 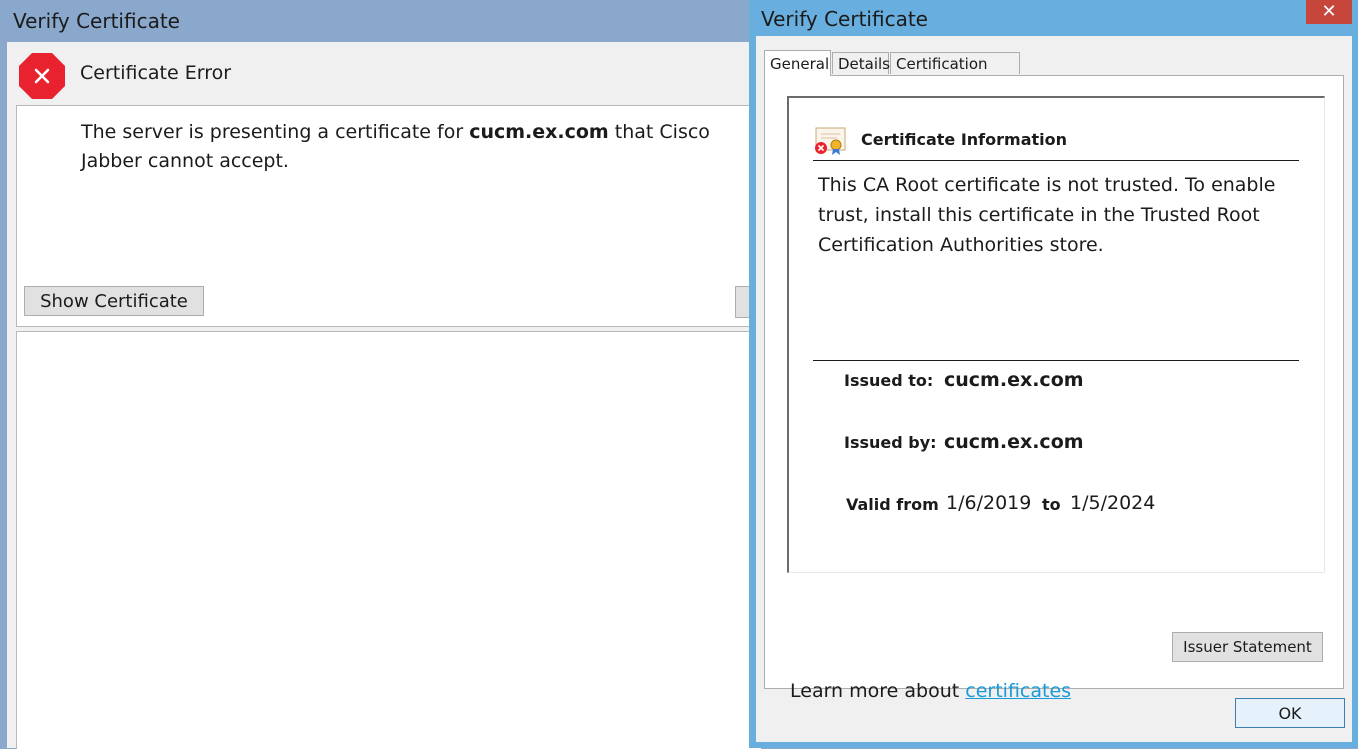 What do you see at coordinates (114, 301) in the screenshot?
I see `show-certificate-button: Show Certificate` at bounding box center [114, 301].